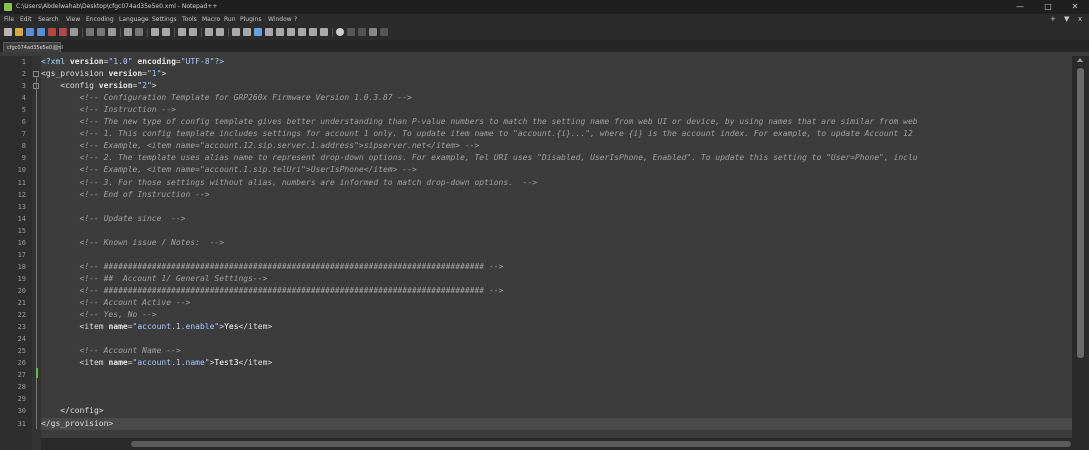 Image resolution: width=1089 pixels, height=450 pixels. Describe the element at coordinates (21, 339) in the screenshot. I see `line-number: 24` at that location.